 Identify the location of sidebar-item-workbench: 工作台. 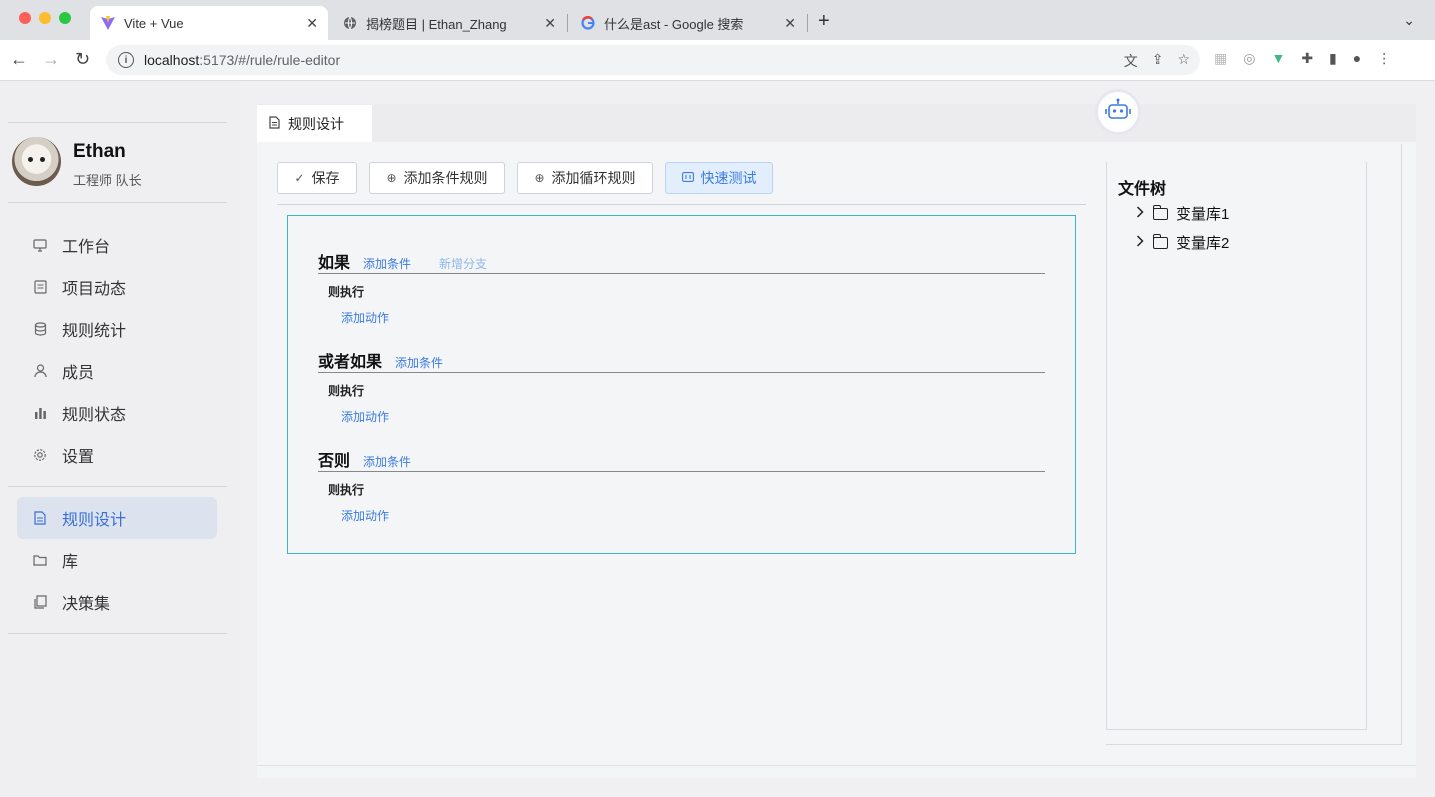
(117, 245).